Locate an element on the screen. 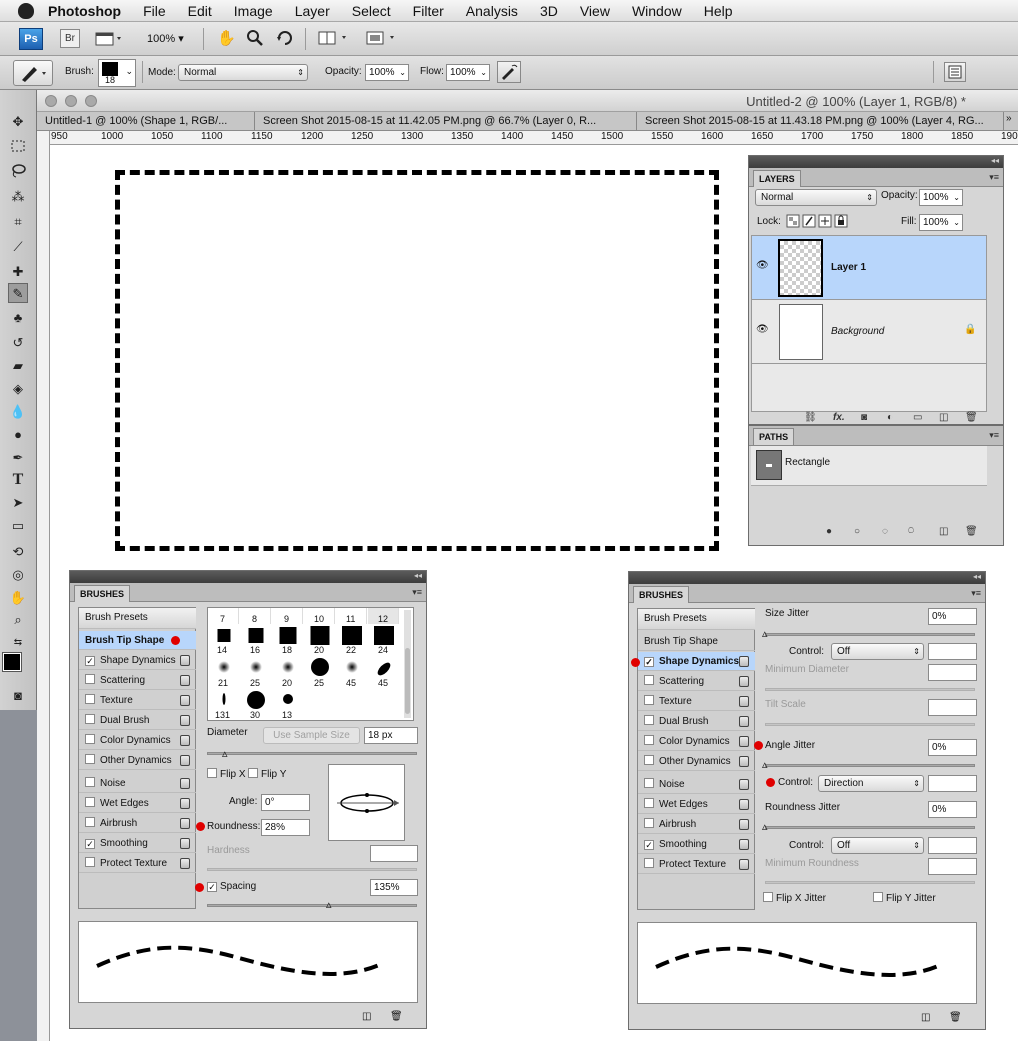 The height and width of the screenshot is (1041, 1018). default-colors-icon: ⇆ is located at coordinates (18, 643).